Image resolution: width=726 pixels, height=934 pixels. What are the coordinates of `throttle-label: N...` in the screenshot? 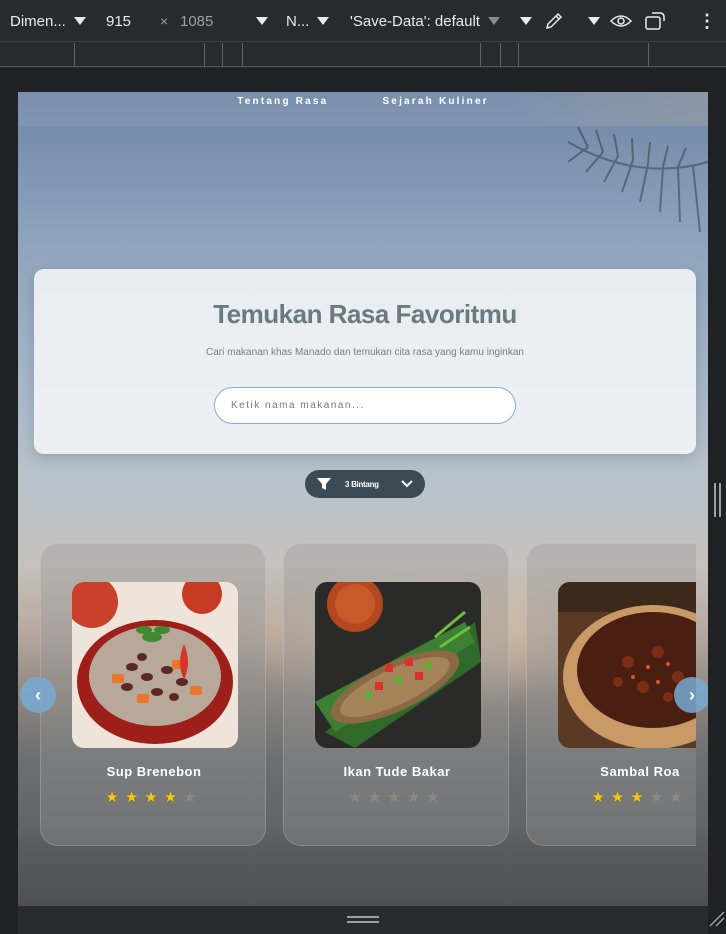 It's located at (298, 21).